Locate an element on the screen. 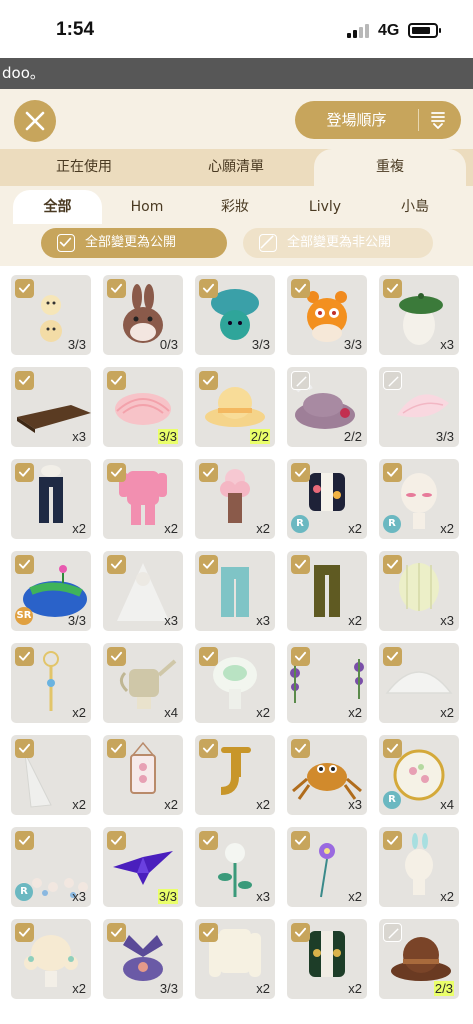  close-button is located at coordinates (35, 121).